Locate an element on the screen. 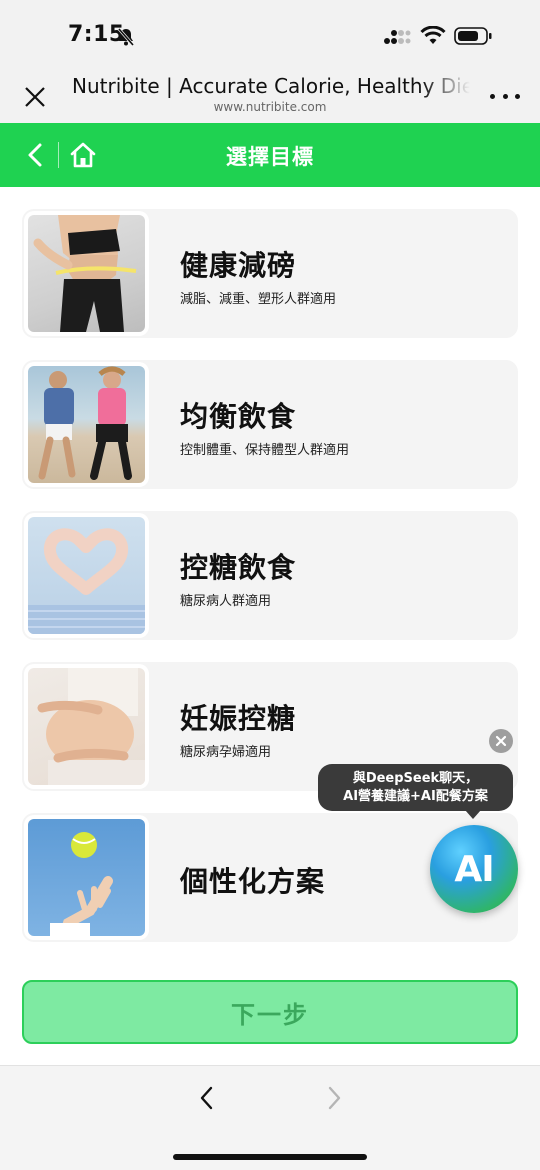  ai-promo-line2: AI營養建議+AI配餐方案 is located at coordinates (415, 796).